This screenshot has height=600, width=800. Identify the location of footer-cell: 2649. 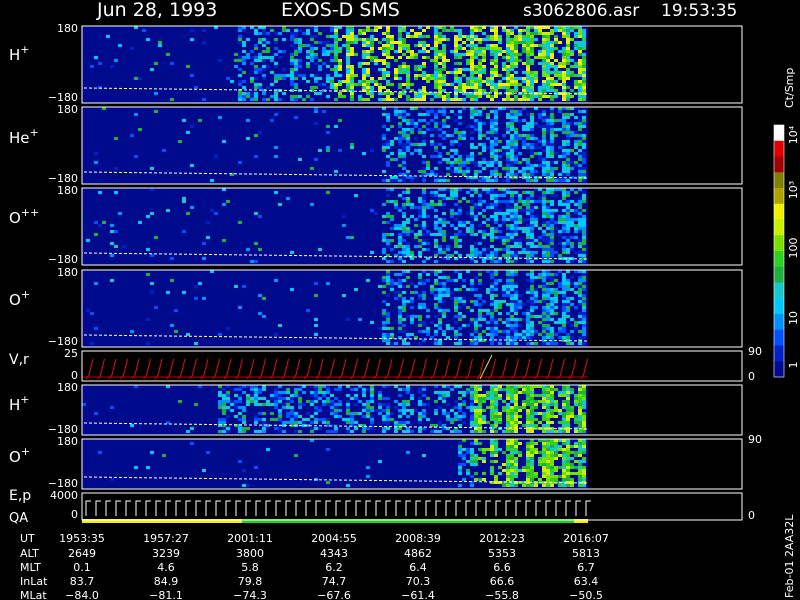
(82, 553).